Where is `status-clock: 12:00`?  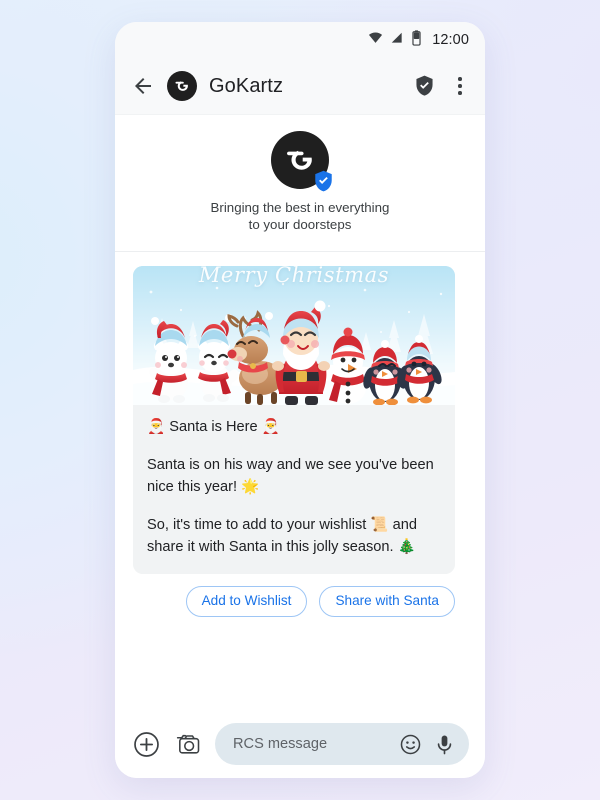
status-clock: 12:00 is located at coordinates (450, 40).